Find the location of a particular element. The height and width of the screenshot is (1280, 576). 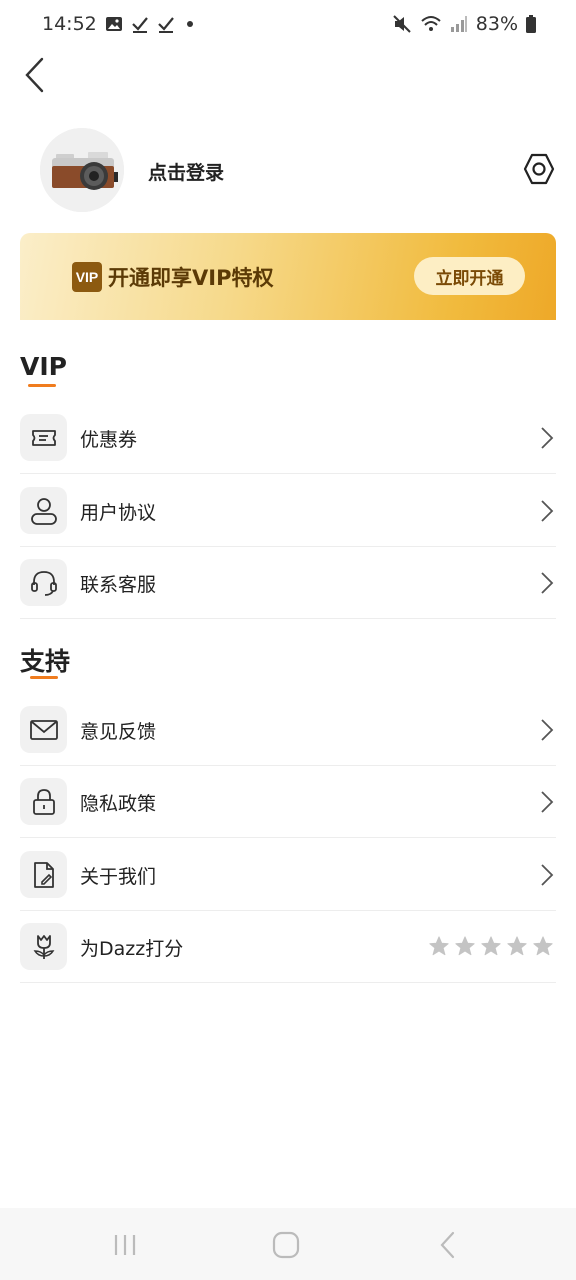

settings-button is located at coordinates (539, 169).